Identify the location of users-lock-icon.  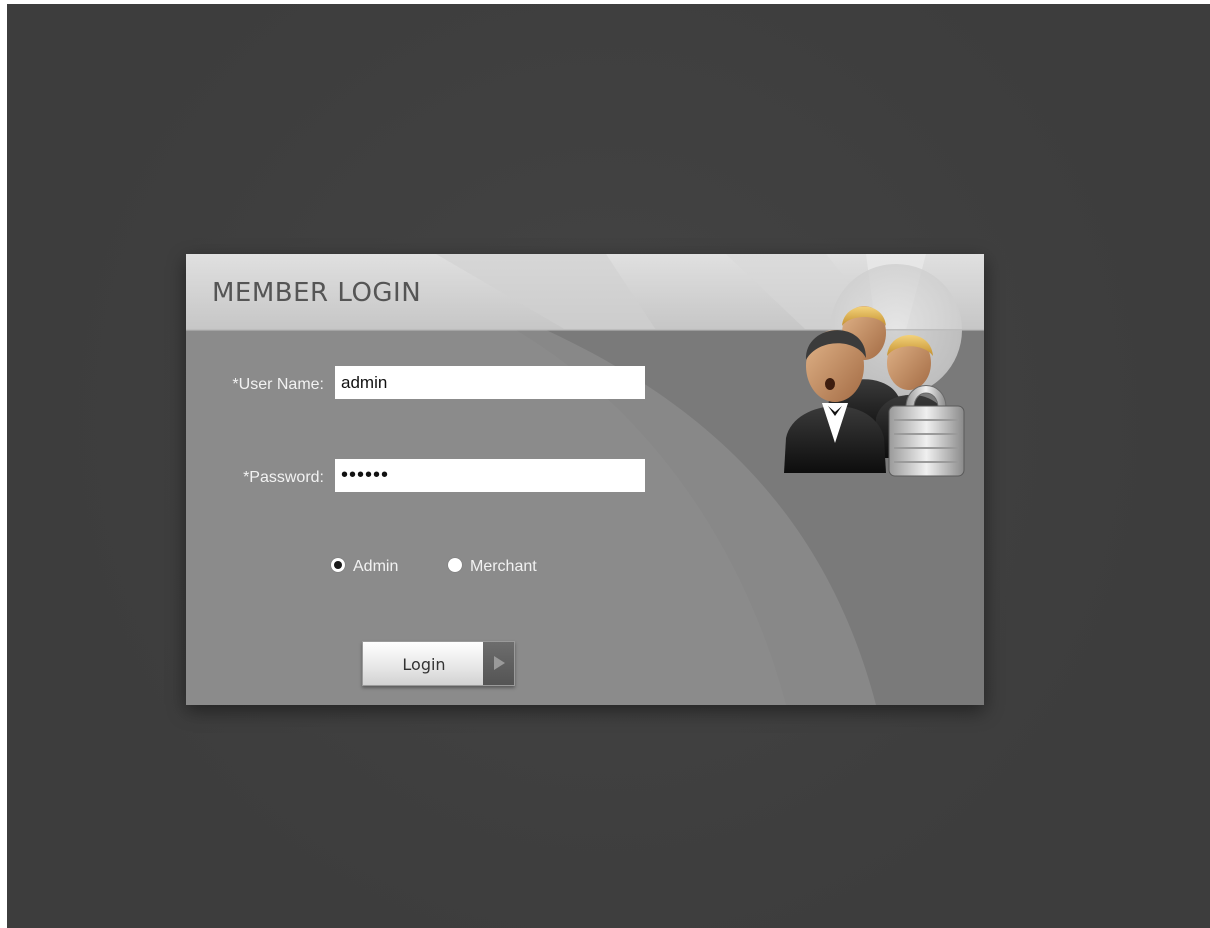
(874, 391).